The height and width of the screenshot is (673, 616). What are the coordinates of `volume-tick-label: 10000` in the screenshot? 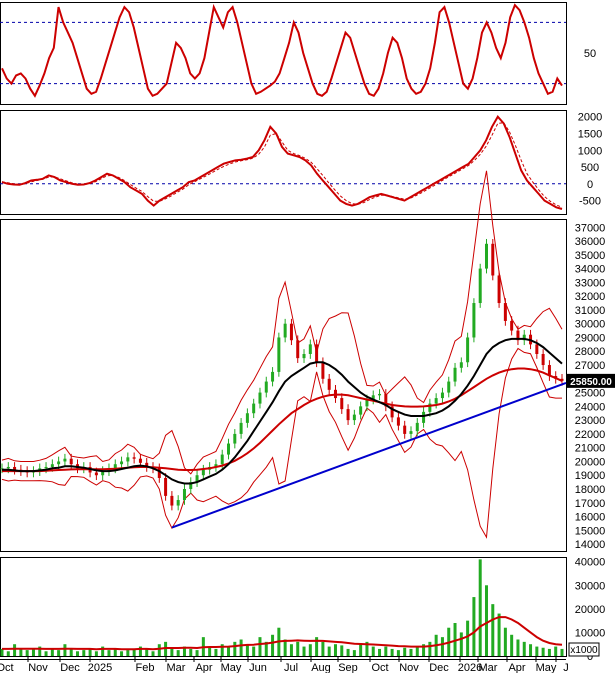 It's located at (590, 633).